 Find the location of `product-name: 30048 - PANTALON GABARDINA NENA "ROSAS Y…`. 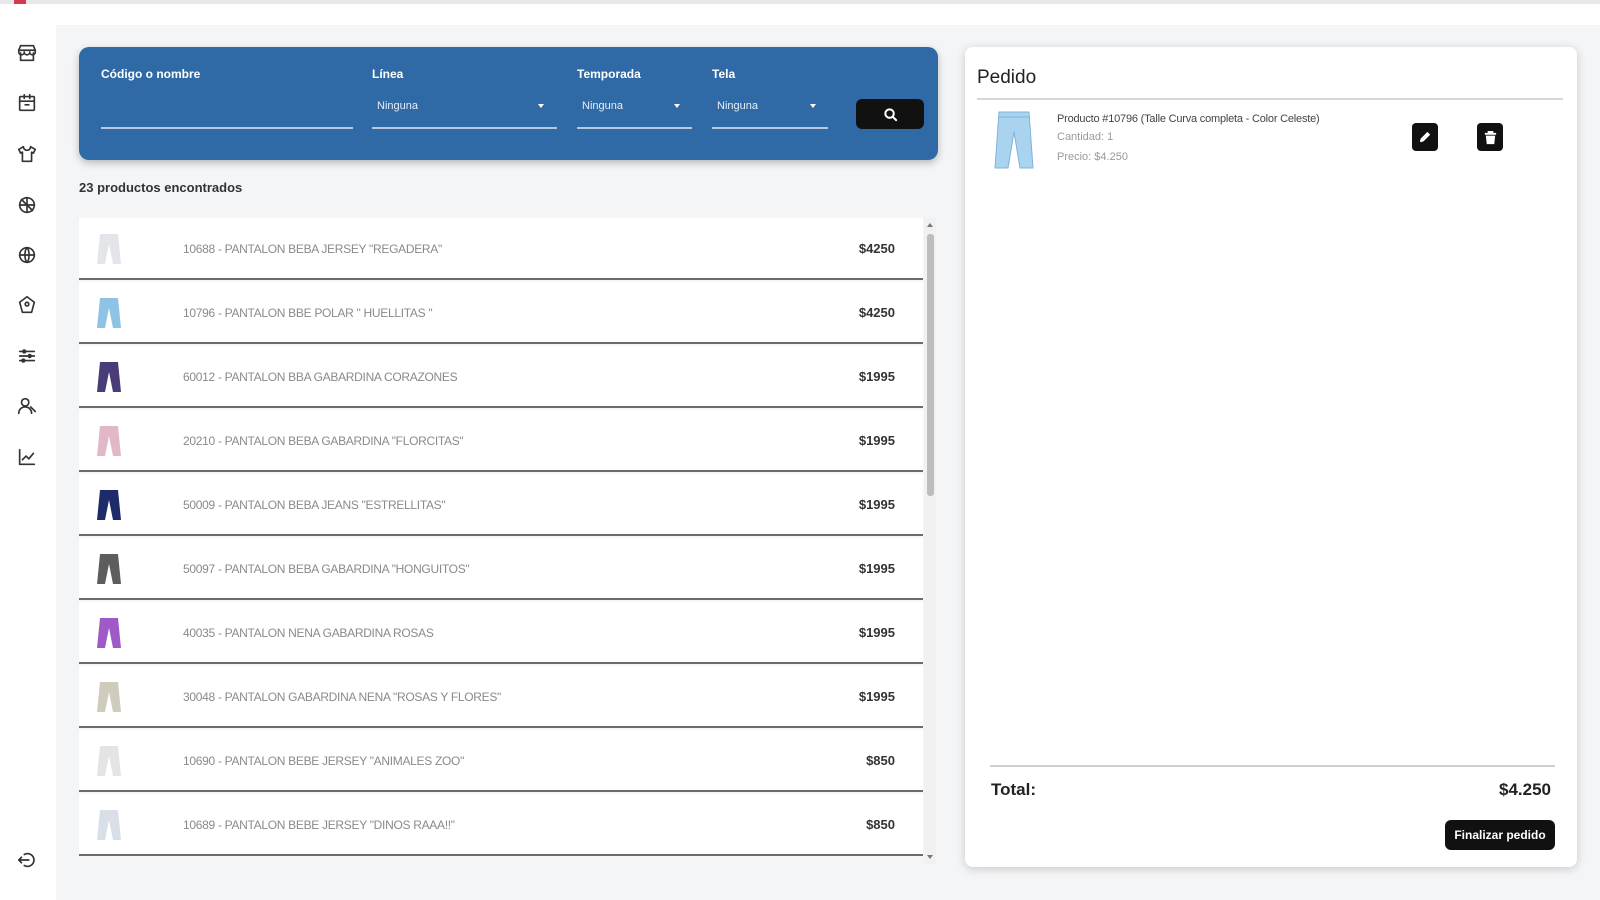

product-name: 30048 - PANTALON GABARDINA NENA "ROSAS Y… is located at coordinates (342, 697).